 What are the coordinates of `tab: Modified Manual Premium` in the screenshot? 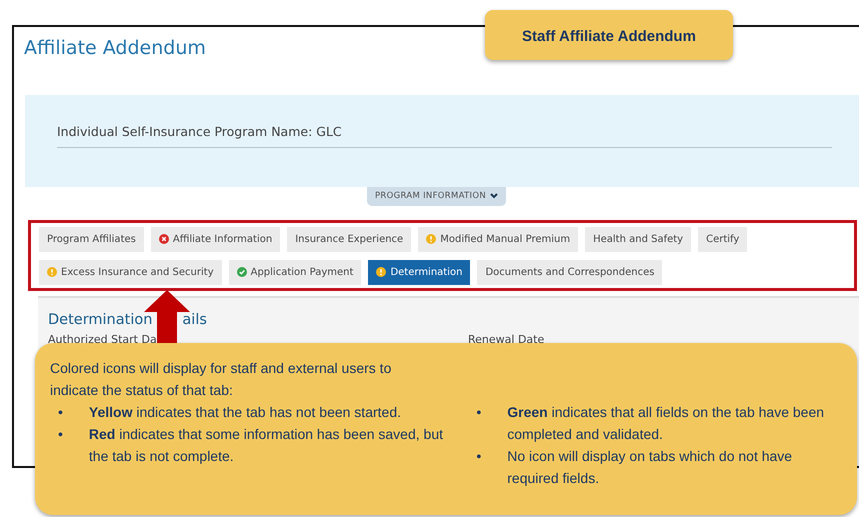 It's located at (498, 239).